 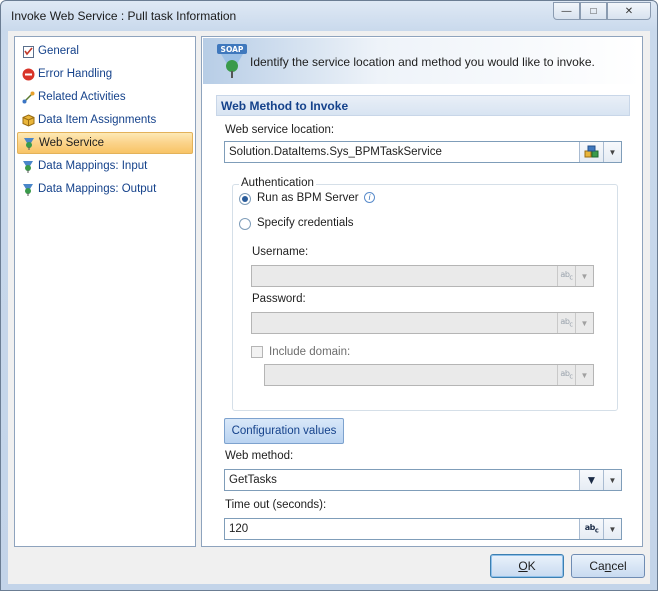 I want to click on location-buttons: ▼, so click(x=600, y=152).